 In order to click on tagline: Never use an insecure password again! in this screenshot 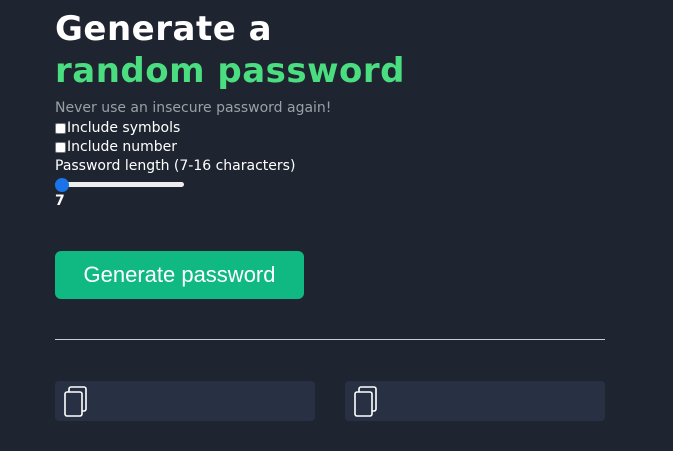, I will do `click(193, 108)`.